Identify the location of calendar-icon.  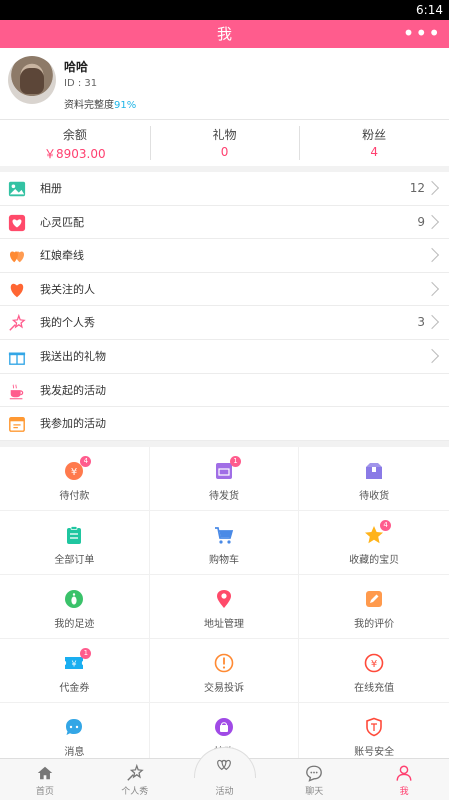
(17, 424).